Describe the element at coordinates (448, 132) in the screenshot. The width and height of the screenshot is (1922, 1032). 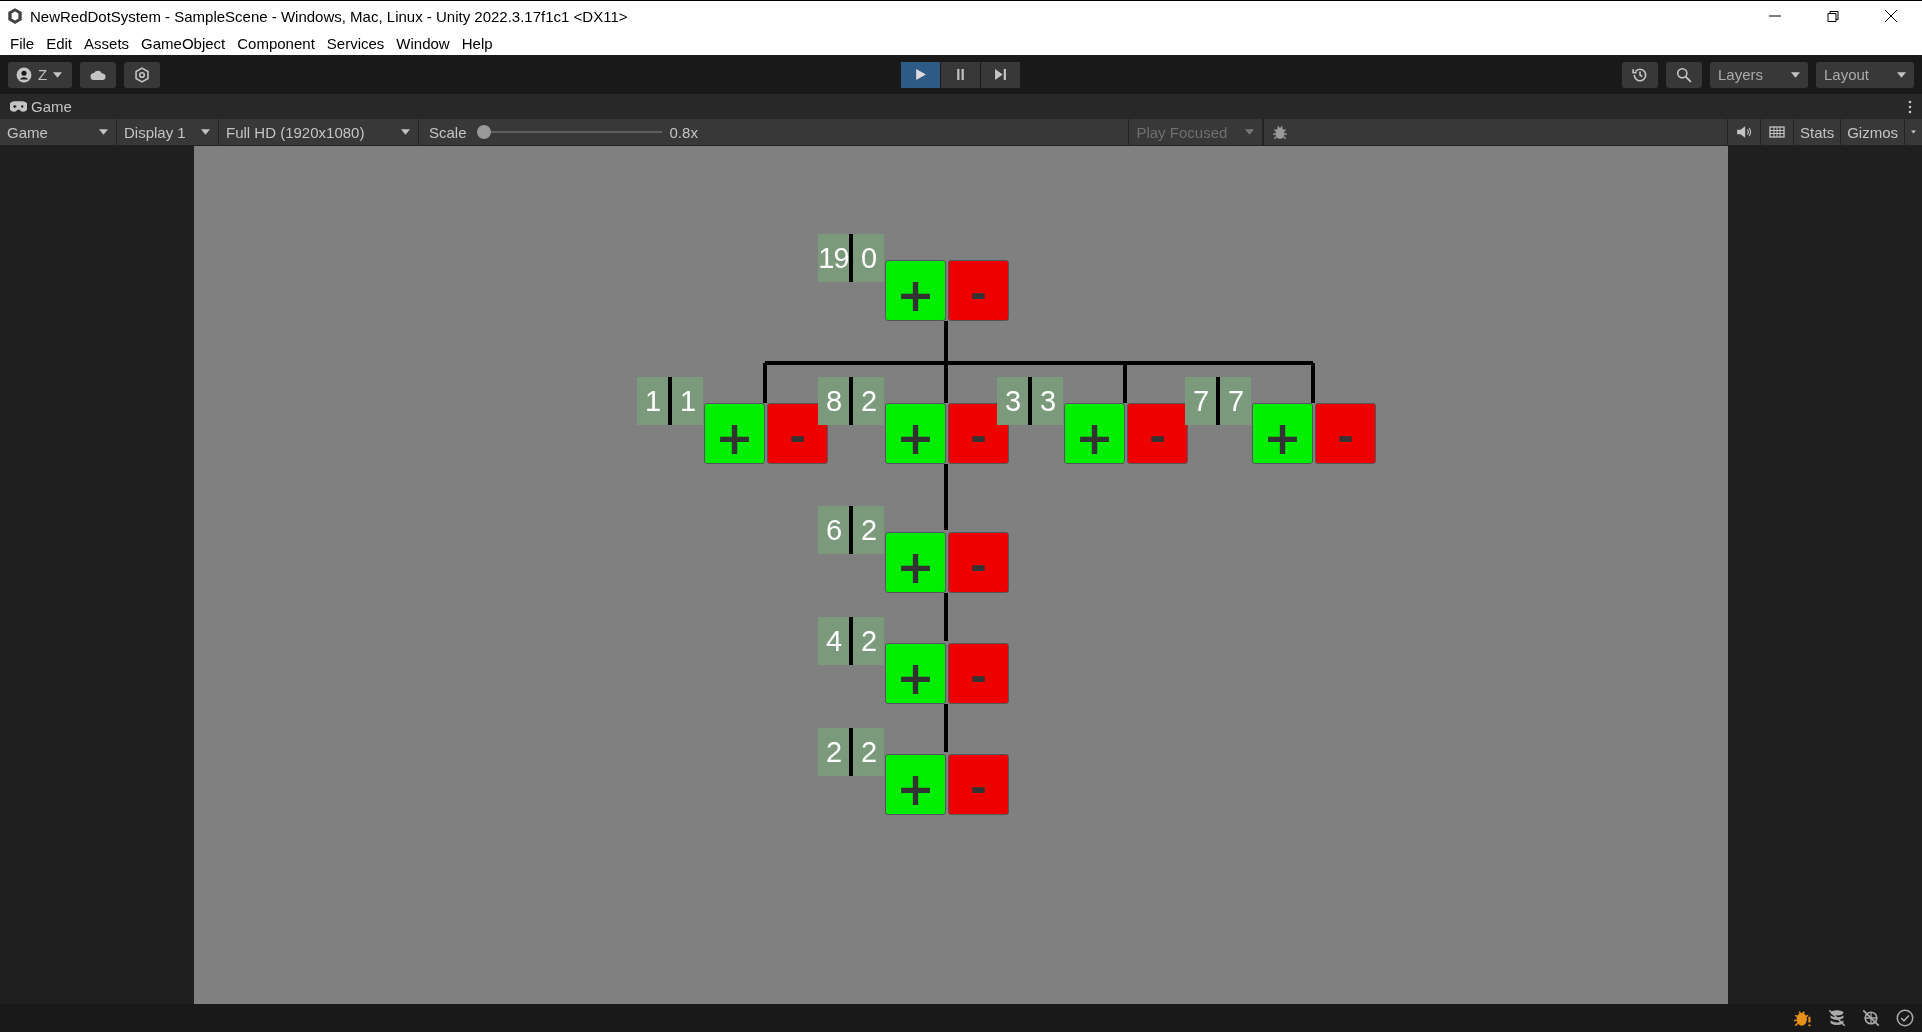
I see `scale-label: Scale` at that location.